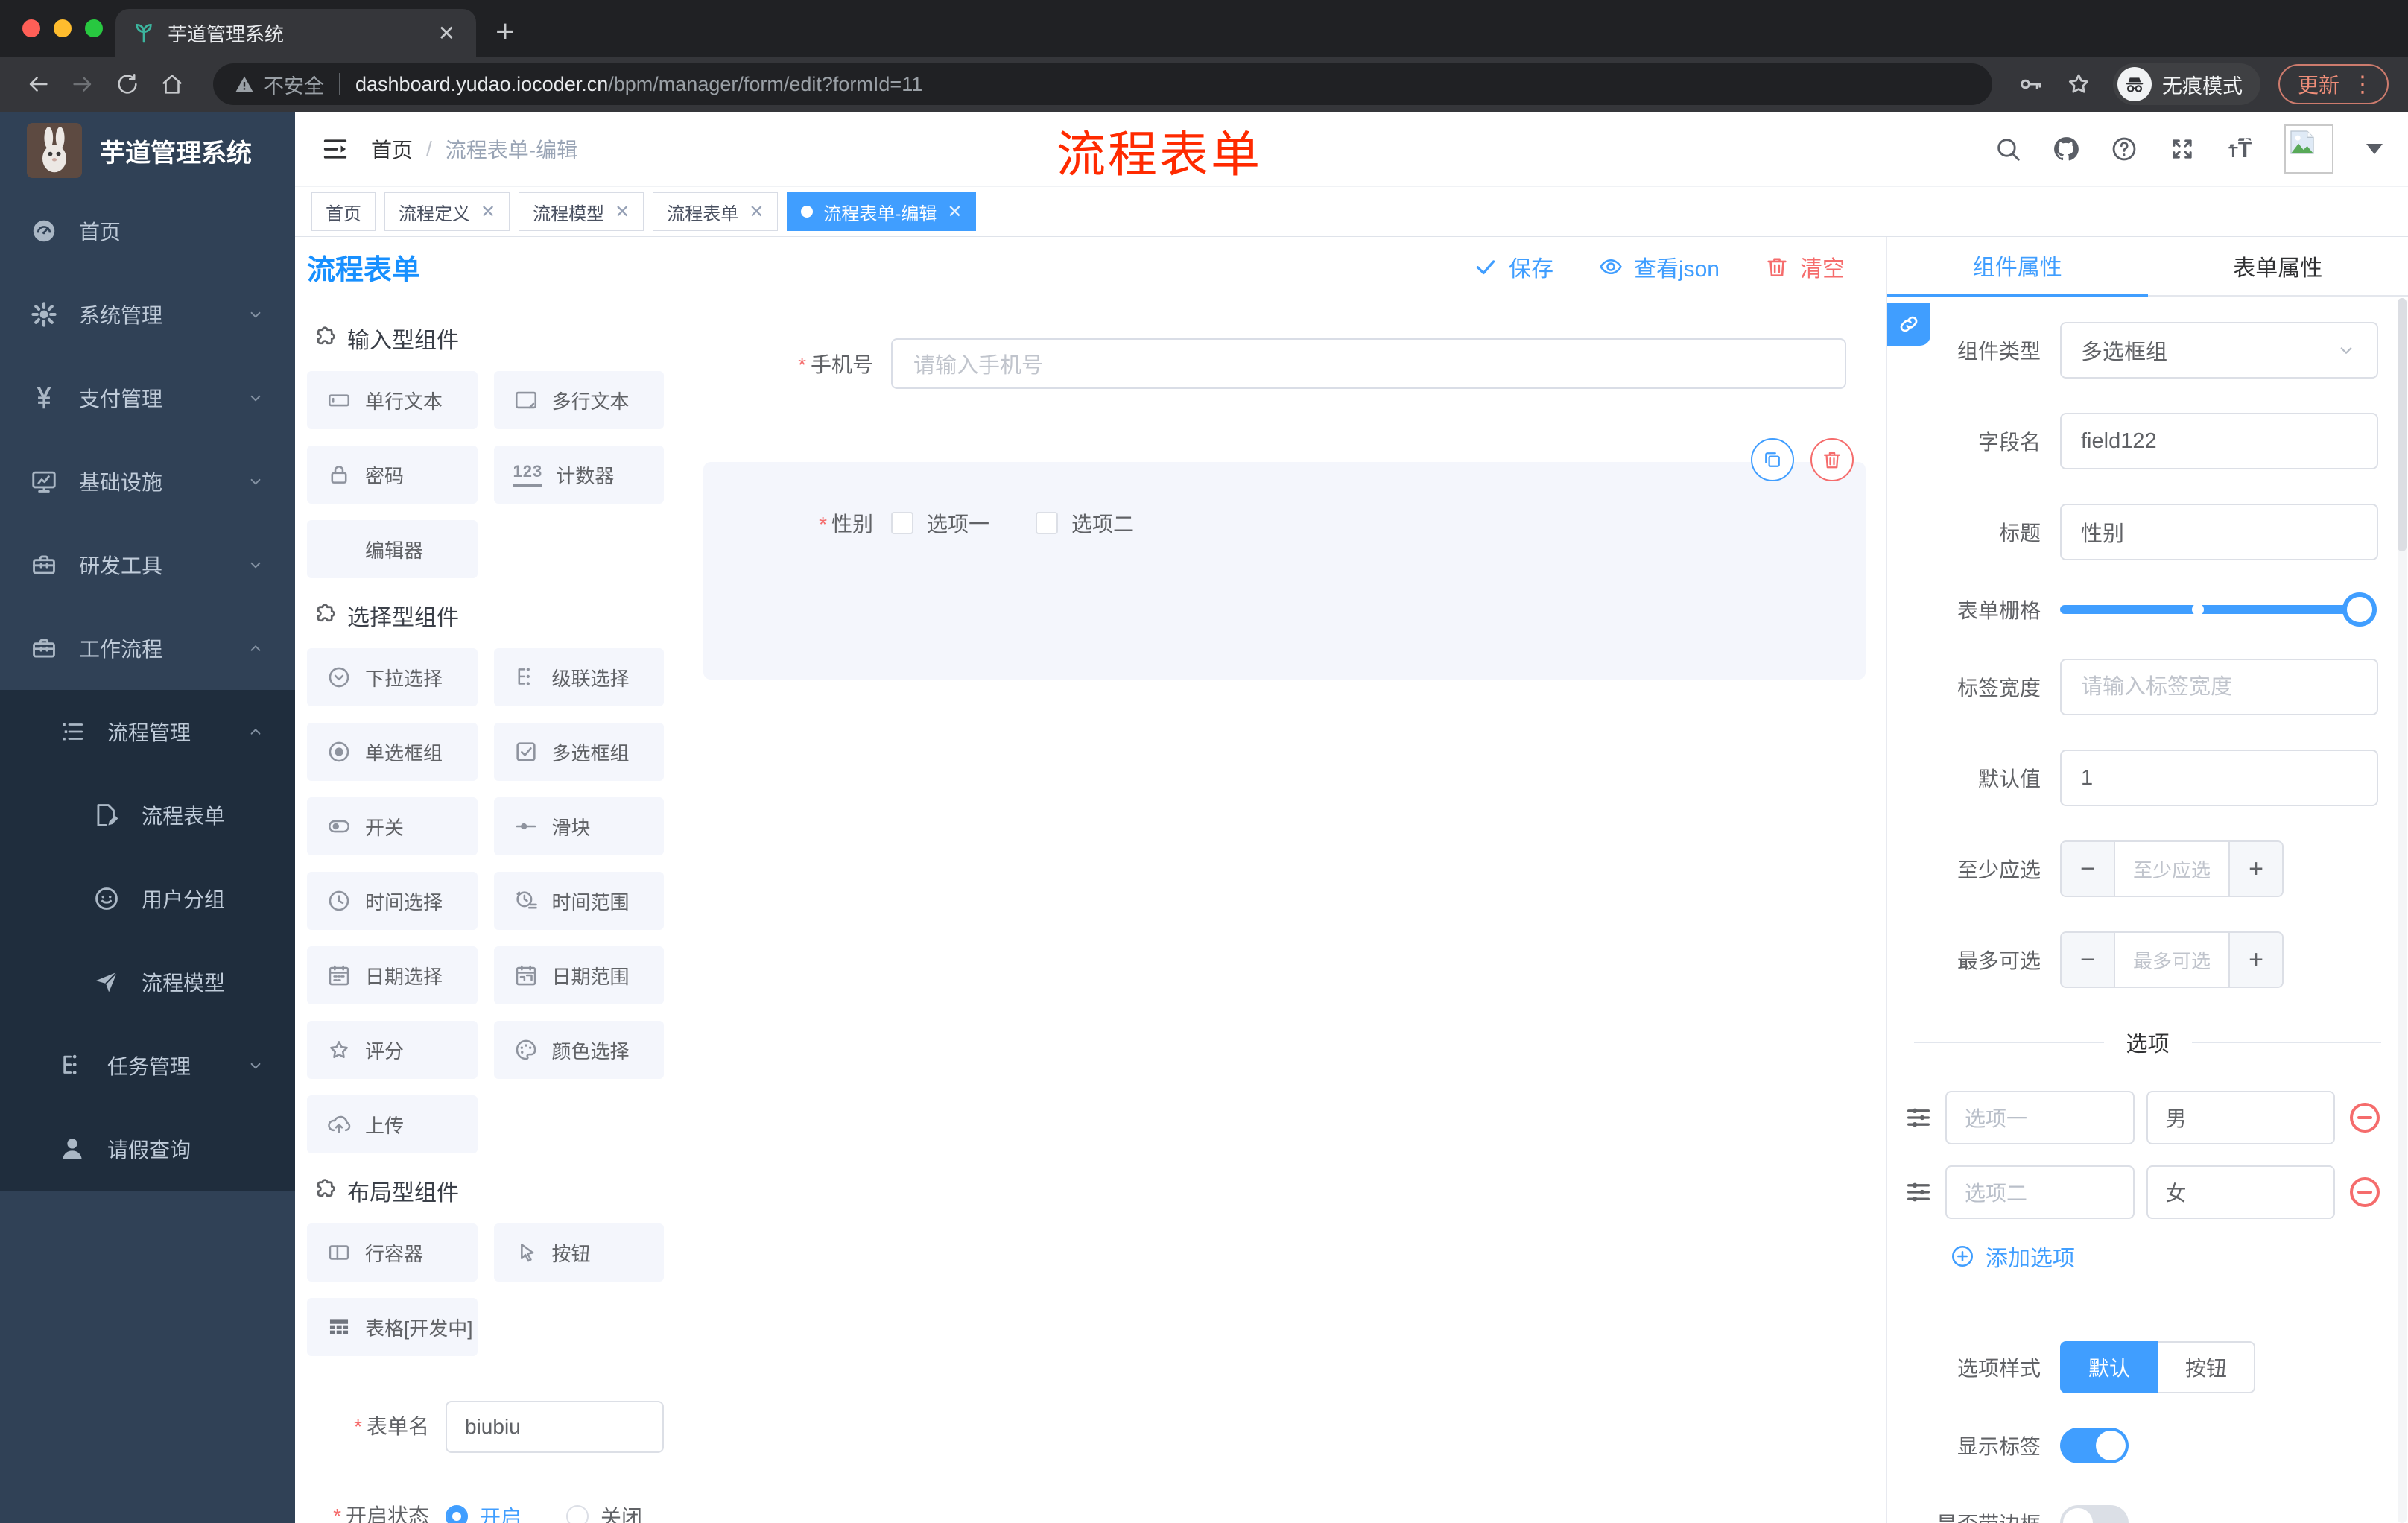 Image resolution: width=2408 pixels, height=1523 pixels. Describe the element at coordinates (578, 752) in the screenshot. I see `component-chip-checkbox-group: 多选框组` at that location.